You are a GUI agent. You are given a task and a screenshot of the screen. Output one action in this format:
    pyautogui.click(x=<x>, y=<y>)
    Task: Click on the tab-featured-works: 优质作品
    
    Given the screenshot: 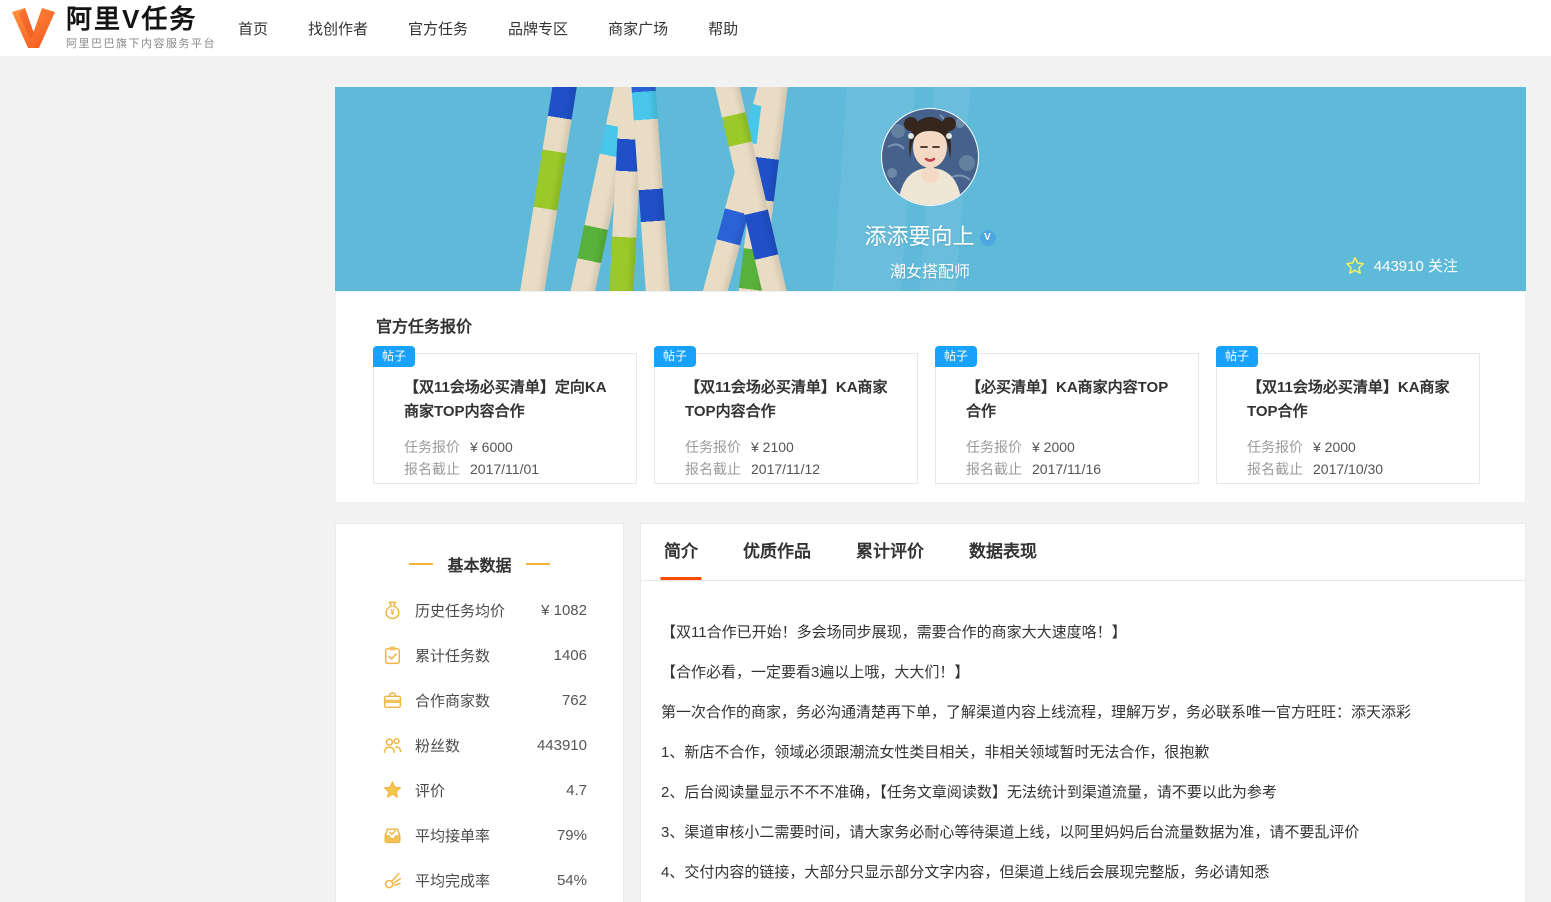 What is the action you would take?
    pyautogui.click(x=777, y=552)
    